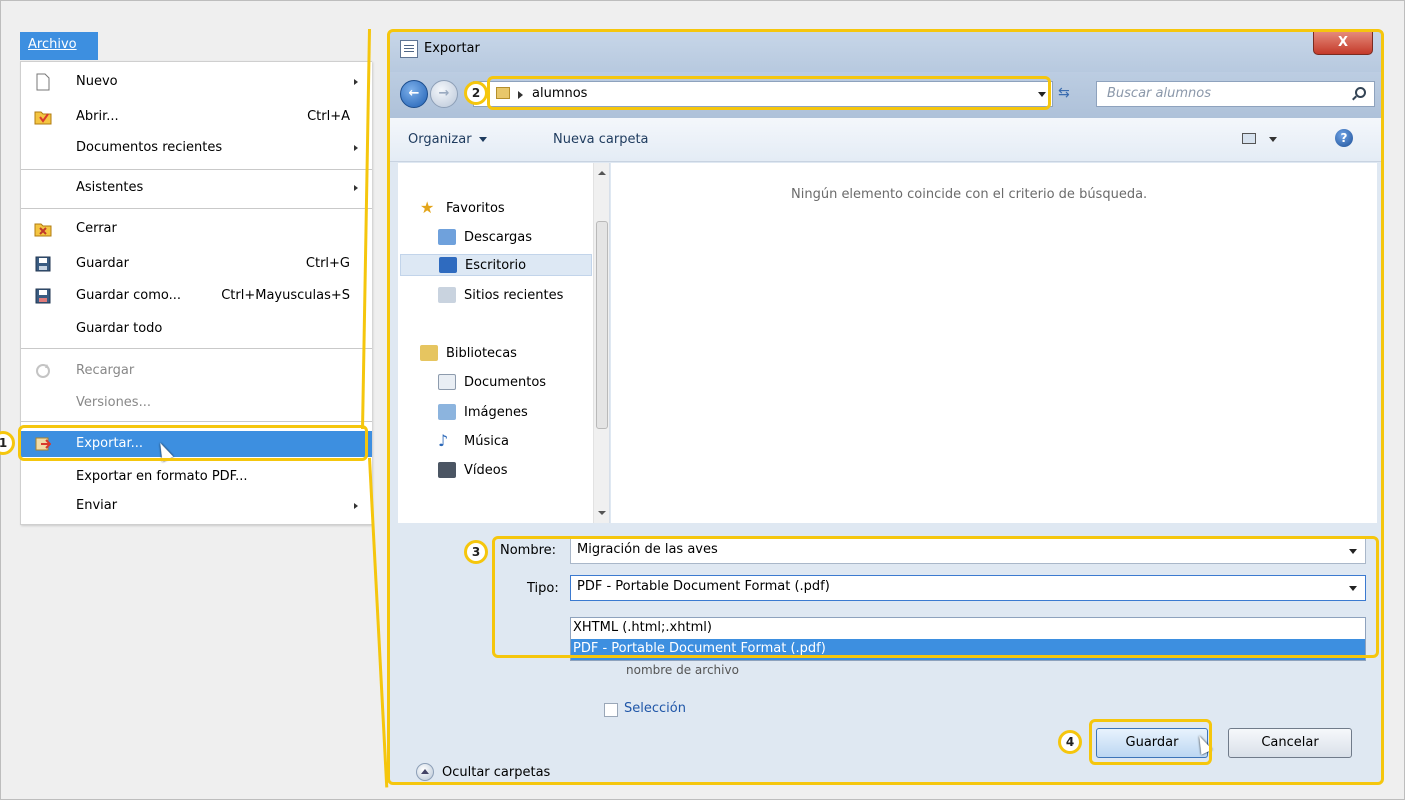  Describe the element at coordinates (602, 173) in the screenshot. I see `scroll-up-icon` at that location.